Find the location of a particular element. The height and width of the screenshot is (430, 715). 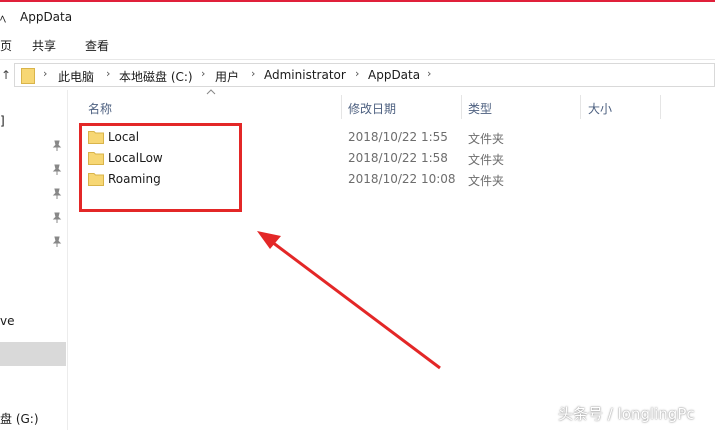

watermark-text: 头条号 / longlingPc is located at coordinates (626, 414).